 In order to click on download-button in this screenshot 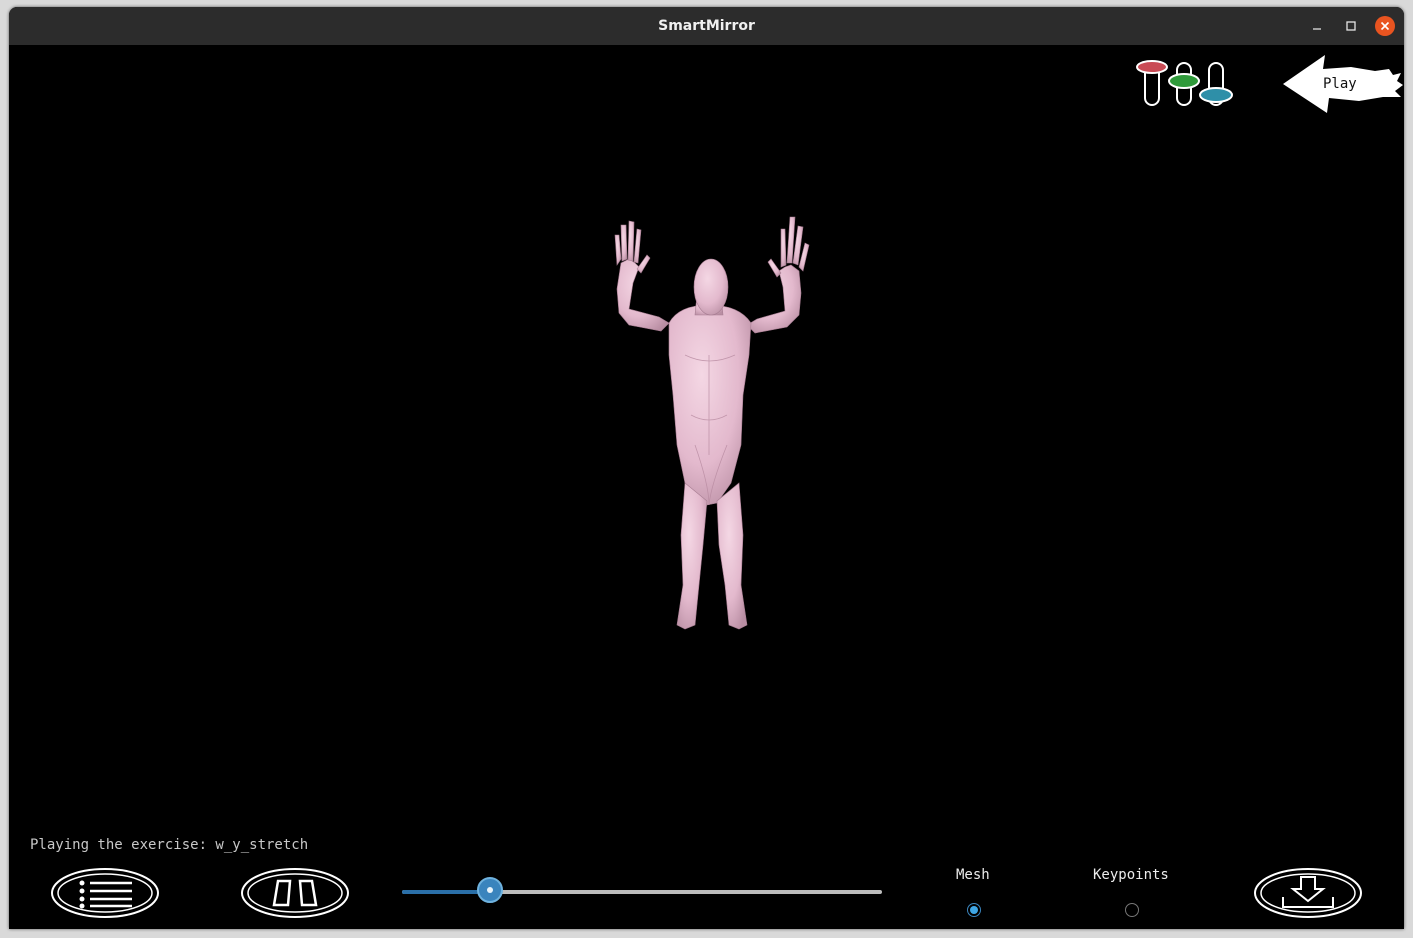, I will do `click(1308, 893)`.